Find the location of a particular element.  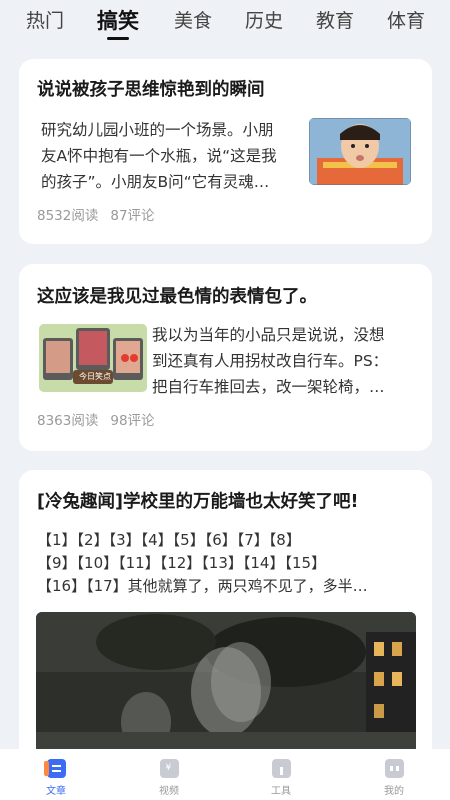

comment-count: 87评论 is located at coordinates (132, 216).